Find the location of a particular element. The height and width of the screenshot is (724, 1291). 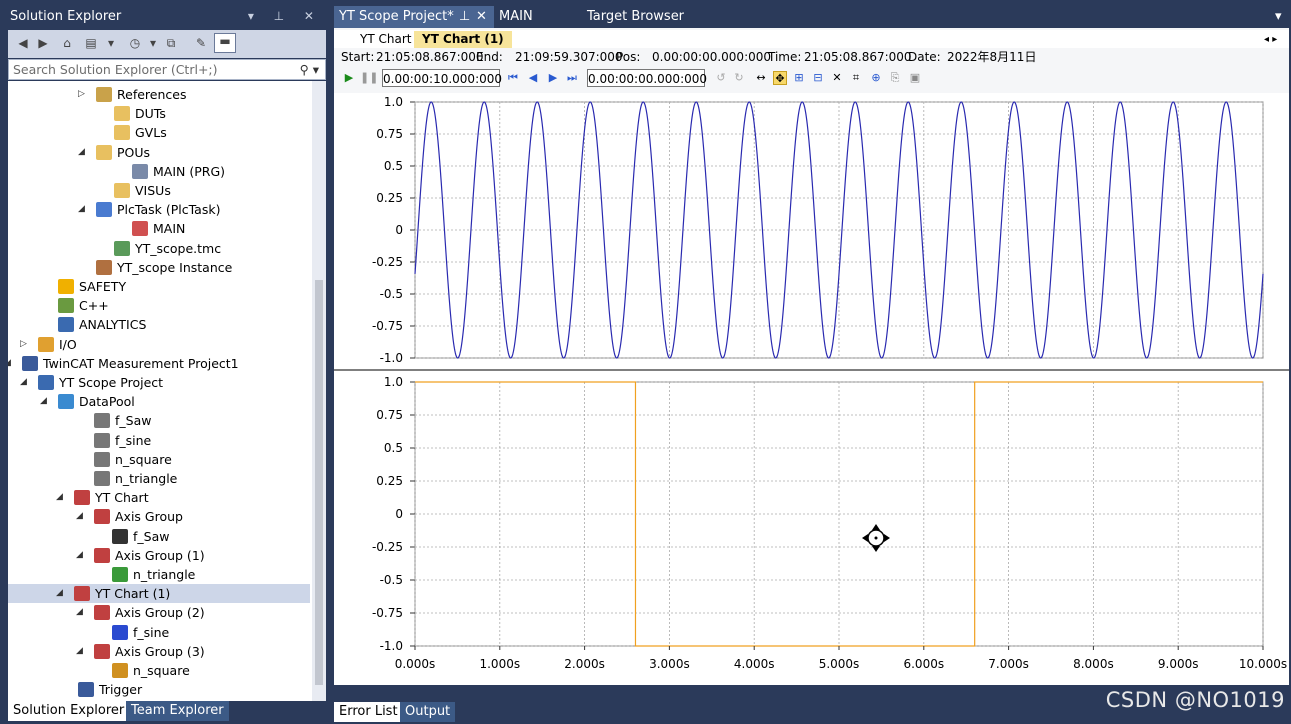

tree-item: ◢ YT Chart is located at coordinates (159, 497).